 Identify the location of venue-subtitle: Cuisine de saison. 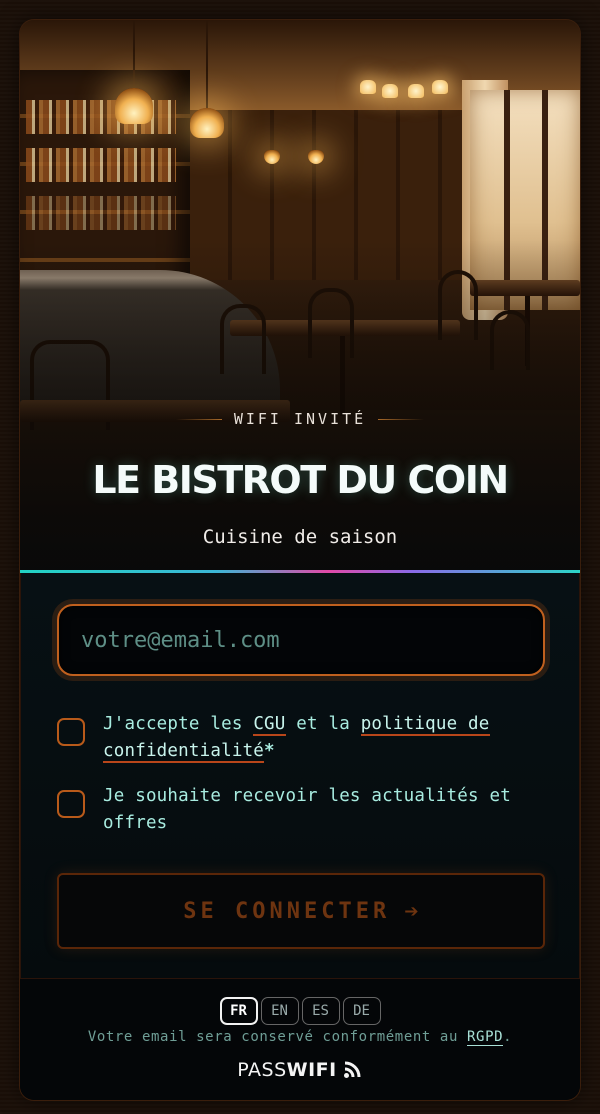
(300, 537).